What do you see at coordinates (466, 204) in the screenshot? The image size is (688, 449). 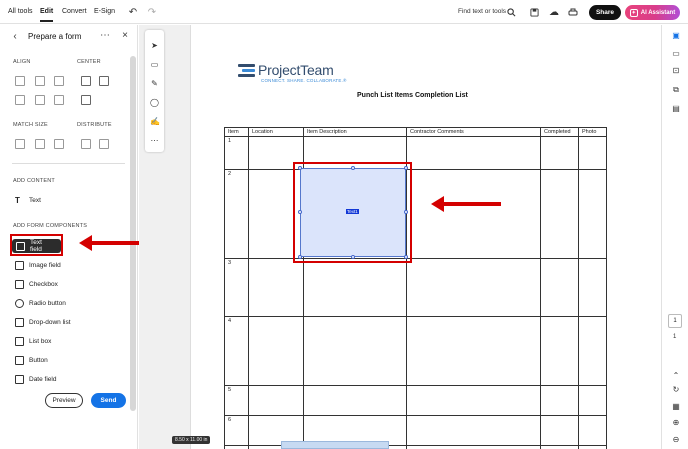 I see `arrow-annotation-right` at bounding box center [466, 204].